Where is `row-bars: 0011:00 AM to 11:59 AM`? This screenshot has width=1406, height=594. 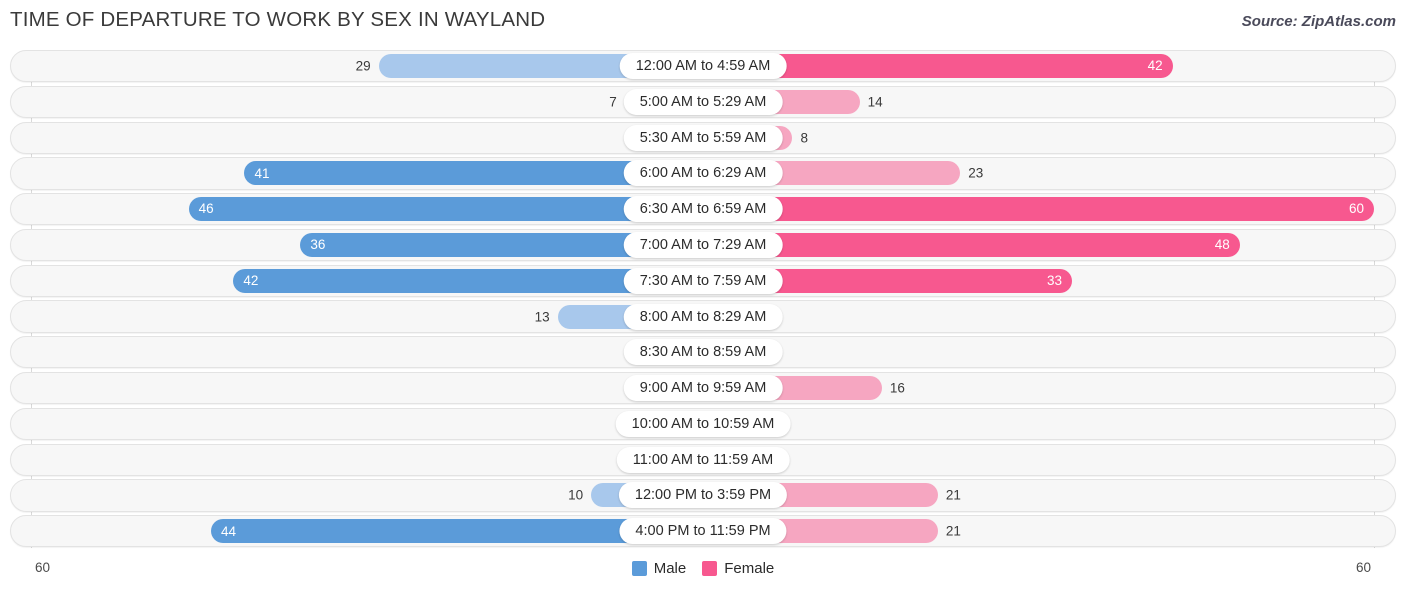
row-bars: 0011:00 AM to 11:59 AM is located at coordinates (703, 460).